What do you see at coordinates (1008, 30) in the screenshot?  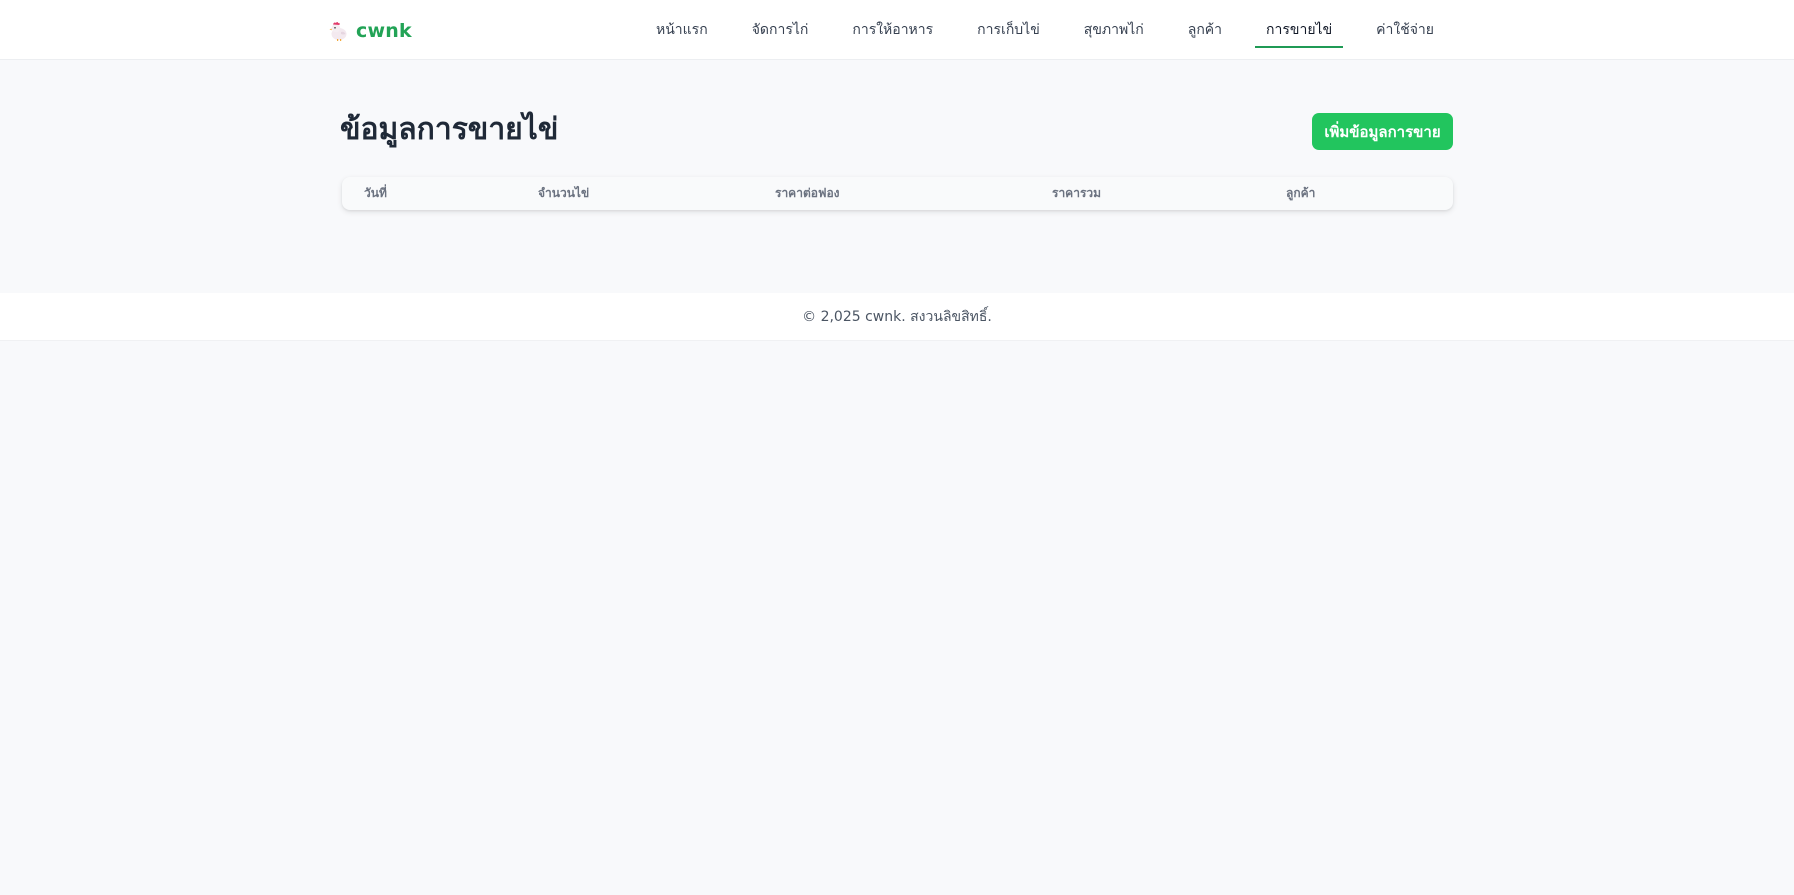 I see `nav-item-egg-collection: การเก็บไข่` at bounding box center [1008, 30].